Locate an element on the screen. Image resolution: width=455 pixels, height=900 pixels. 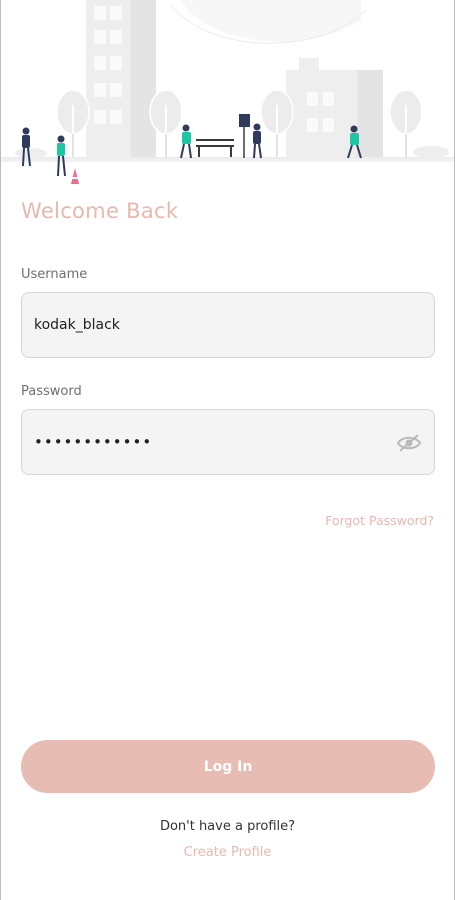
username-input is located at coordinates (214, 325).